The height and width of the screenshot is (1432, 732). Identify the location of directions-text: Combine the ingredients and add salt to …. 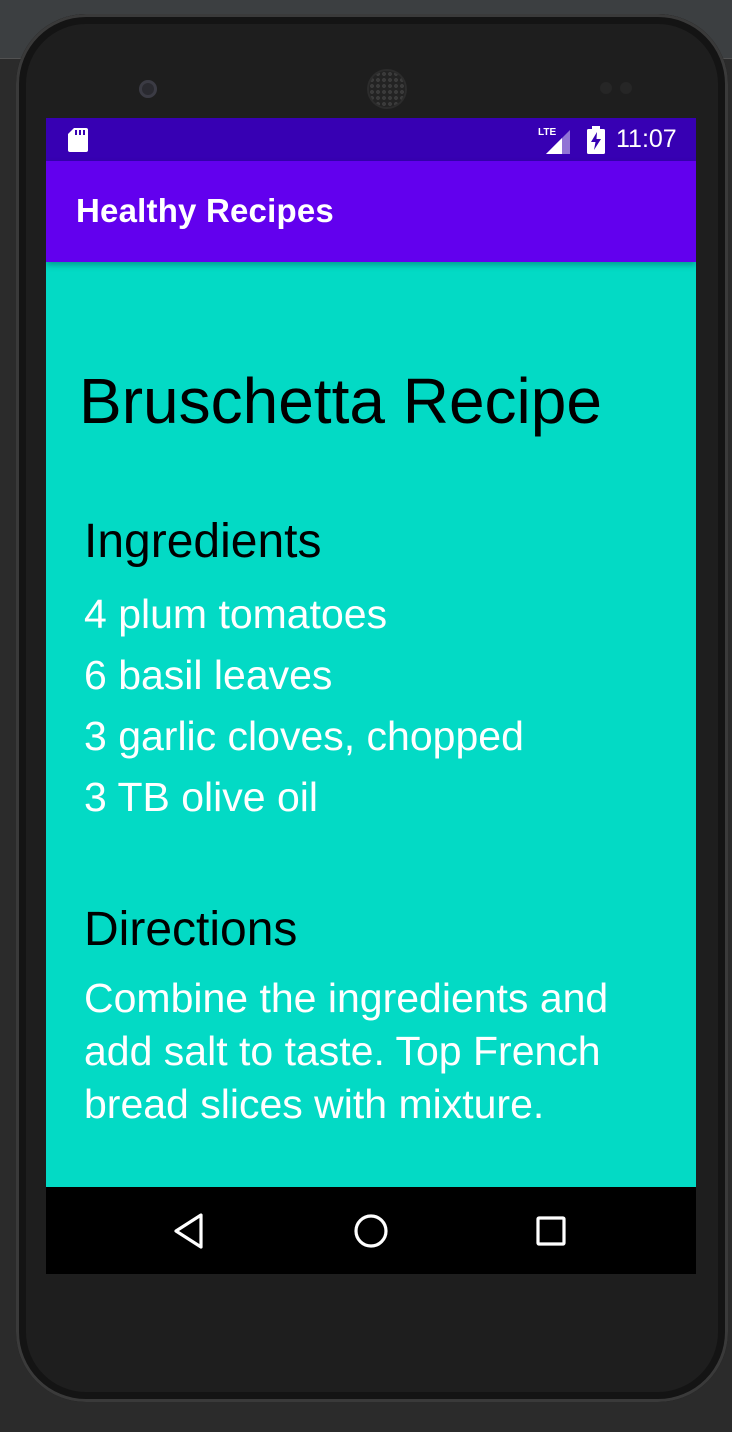
(346, 1051).